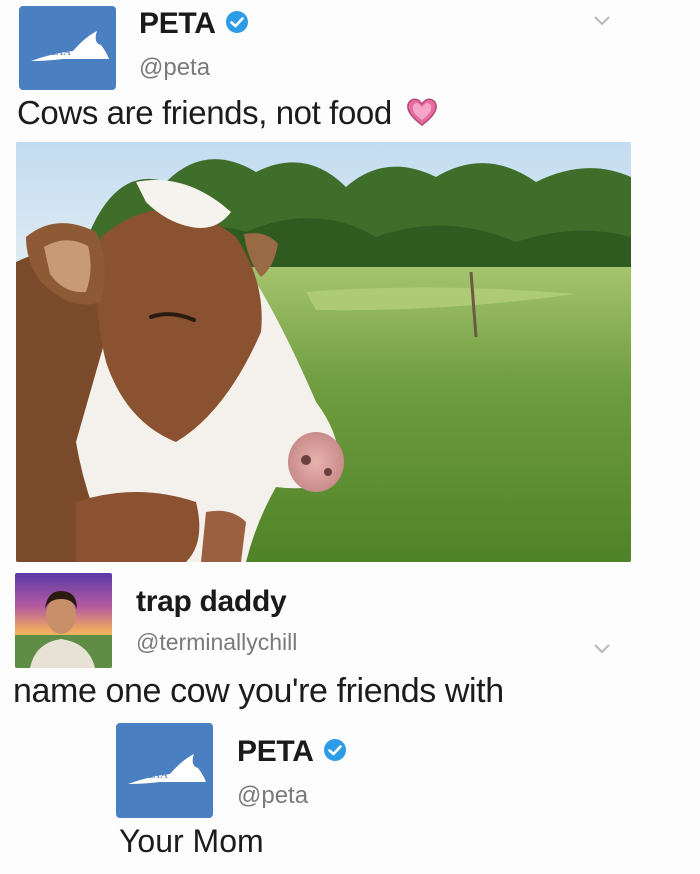 The image size is (700, 874). What do you see at coordinates (174, 68) in the screenshot?
I see `tweet1-handle: @peta` at bounding box center [174, 68].